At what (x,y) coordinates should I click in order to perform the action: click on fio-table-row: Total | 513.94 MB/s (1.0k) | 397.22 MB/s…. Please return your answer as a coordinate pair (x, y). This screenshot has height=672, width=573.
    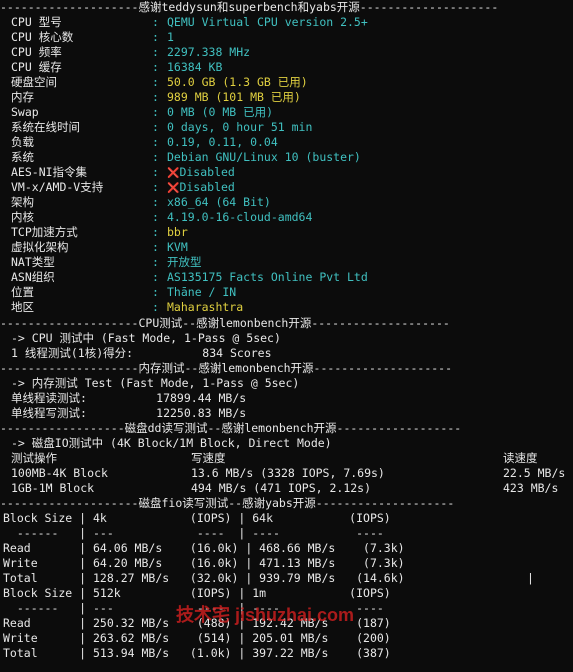
    Looking at the image, I should click on (197, 653).